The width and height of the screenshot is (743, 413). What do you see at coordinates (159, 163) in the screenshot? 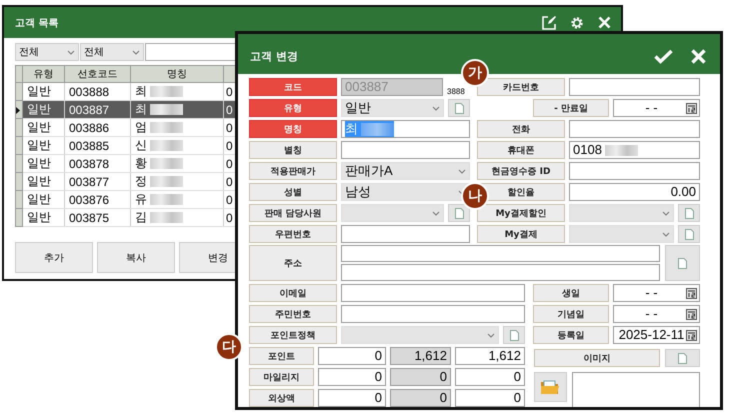
I see `table-cell: 황` at bounding box center [159, 163].